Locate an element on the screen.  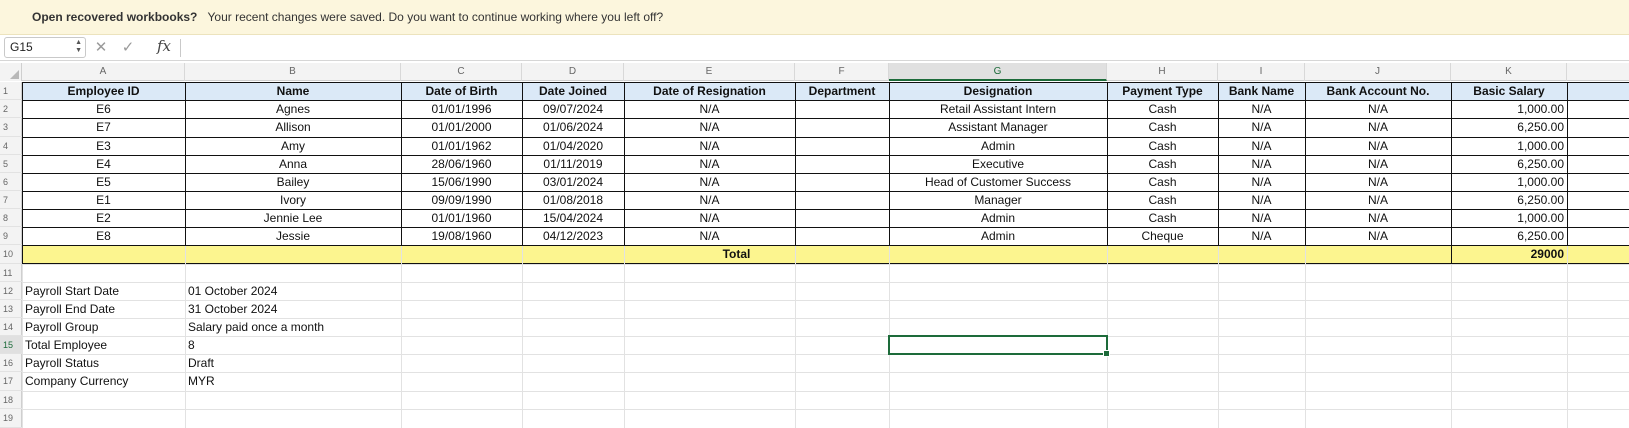
table-cell: 03/01/2024 is located at coordinates (573, 182).